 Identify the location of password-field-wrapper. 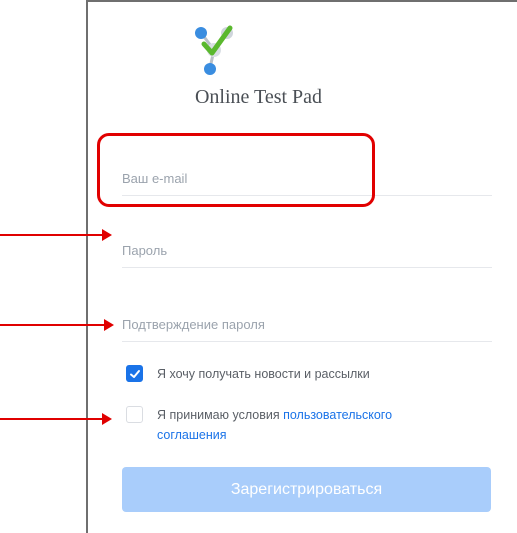
(307, 251).